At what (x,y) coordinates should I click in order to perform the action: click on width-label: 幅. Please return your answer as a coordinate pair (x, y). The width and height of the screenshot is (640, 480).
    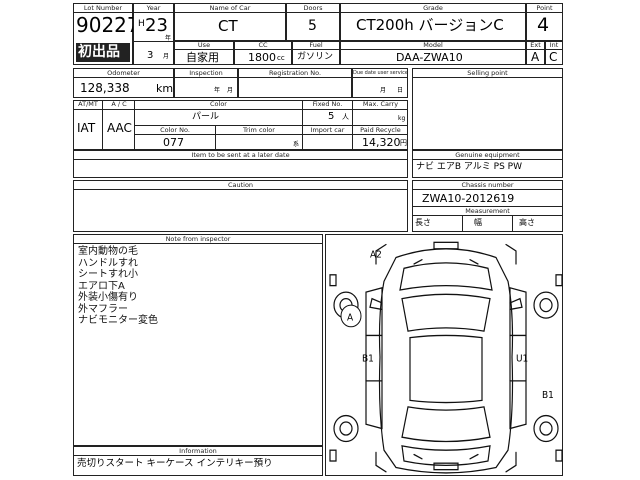
    Looking at the image, I should click on (478, 222).